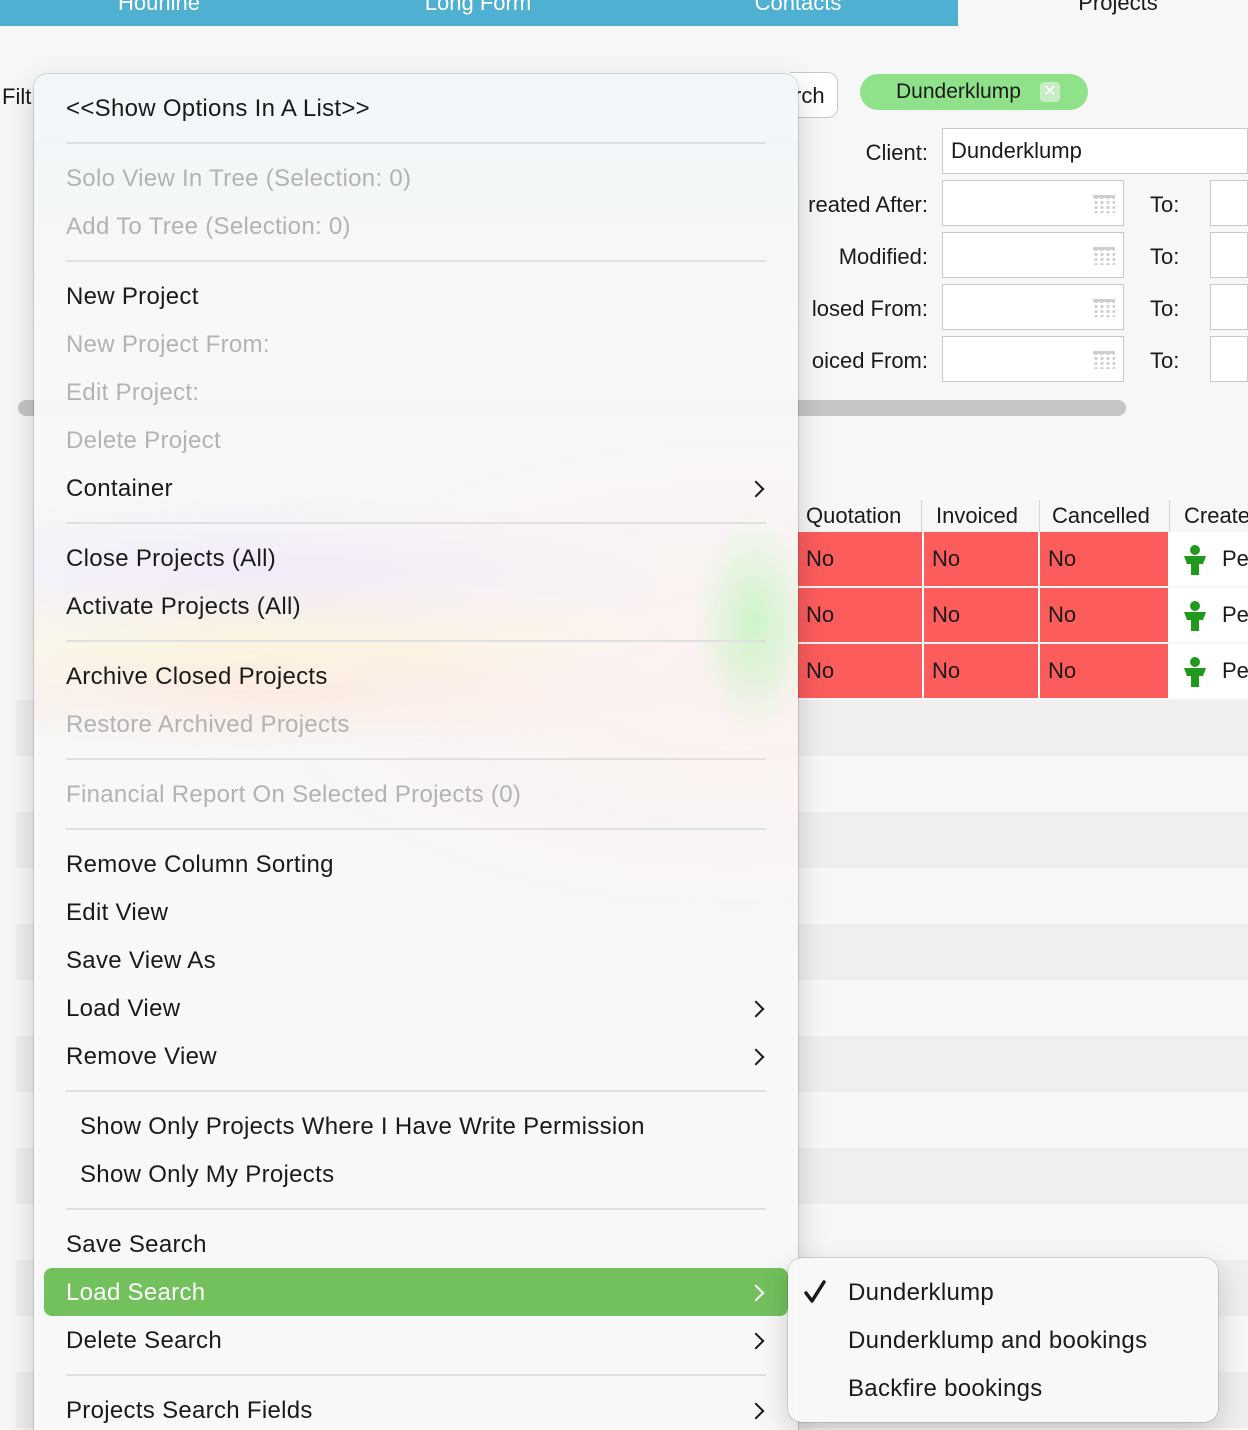 The width and height of the screenshot is (1248, 1430). I want to click on menu-item-remove-view: Remove View, so click(141, 1057).